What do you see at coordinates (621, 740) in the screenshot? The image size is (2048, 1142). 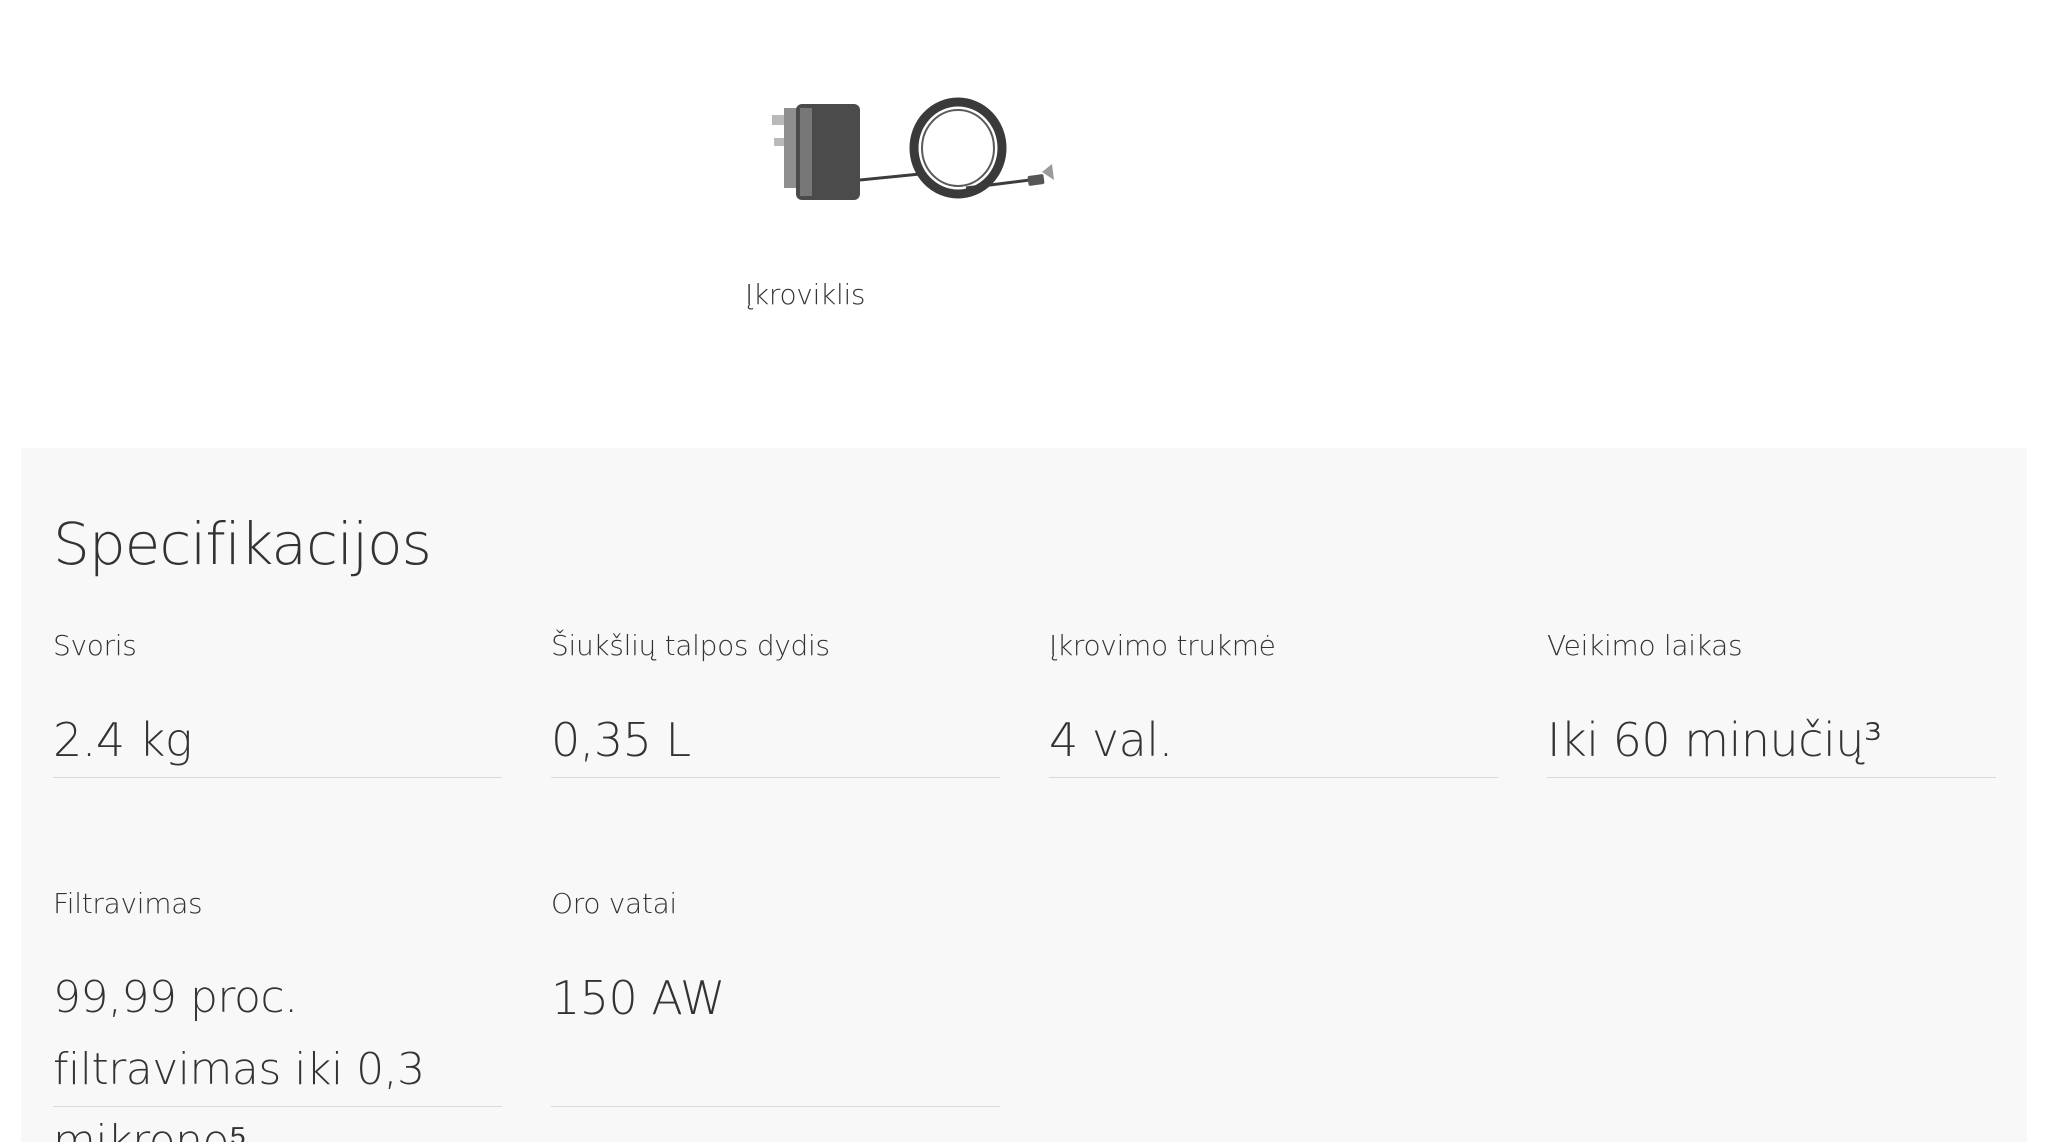 I see `spec-value: 0,35 L` at bounding box center [621, 740].